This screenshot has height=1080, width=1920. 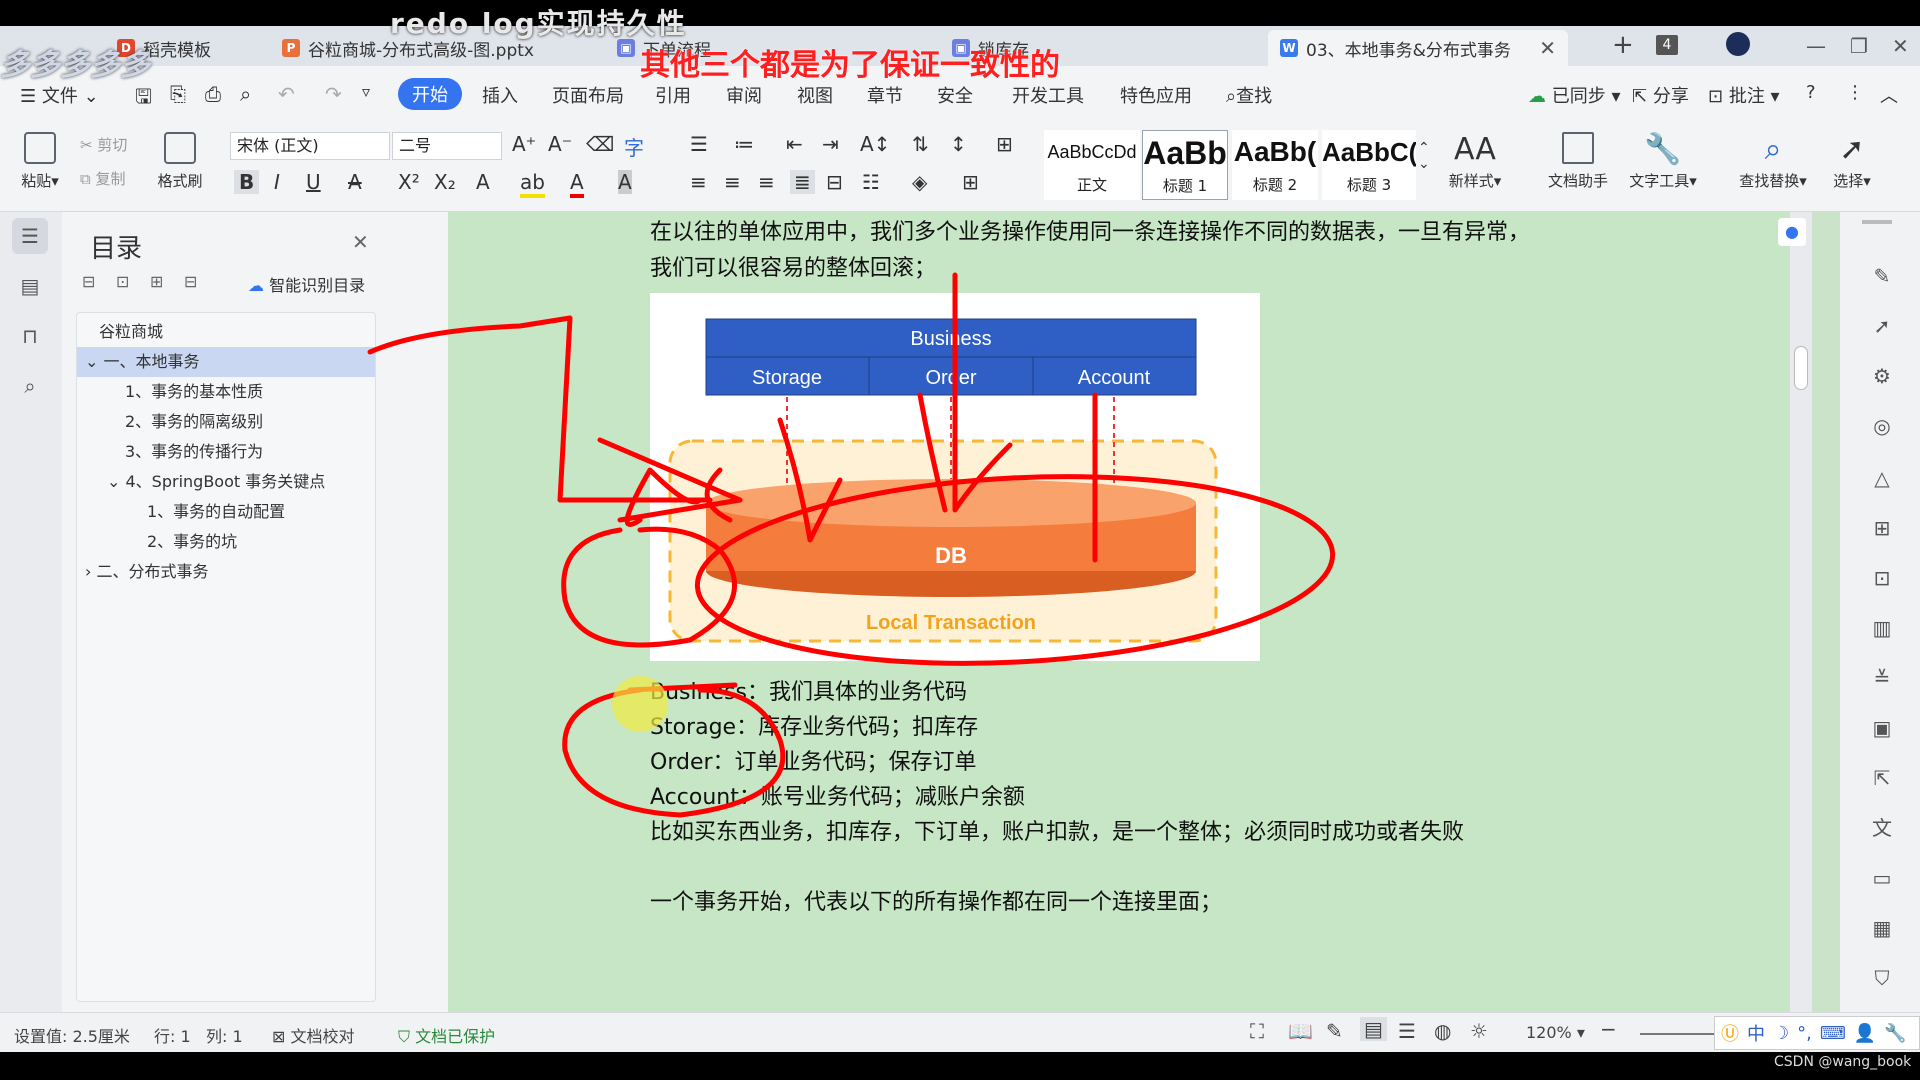 I want to click on punctuation-icon: °,, so click(x=1804, y=1033).